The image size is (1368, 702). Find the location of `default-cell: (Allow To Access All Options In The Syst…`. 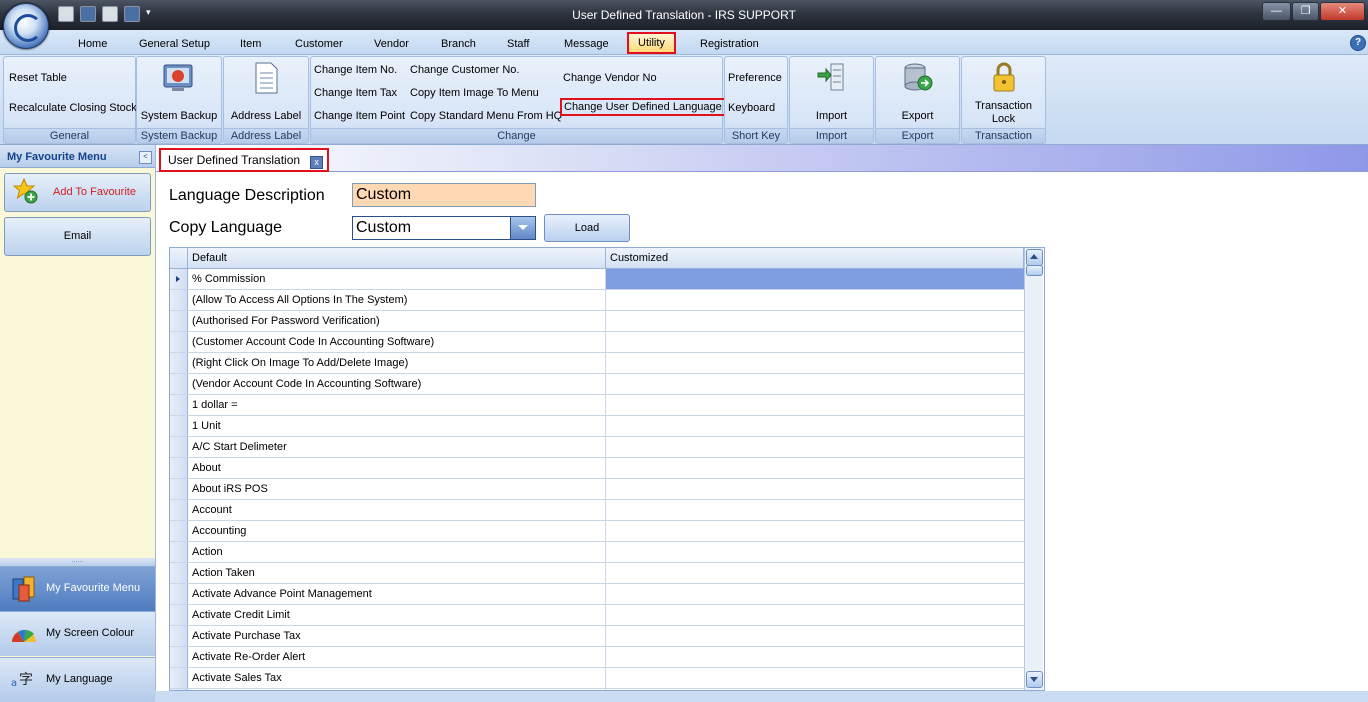

default-cell: (Allow To Access All Options In The Syst… is located at coordinates (397, 300).